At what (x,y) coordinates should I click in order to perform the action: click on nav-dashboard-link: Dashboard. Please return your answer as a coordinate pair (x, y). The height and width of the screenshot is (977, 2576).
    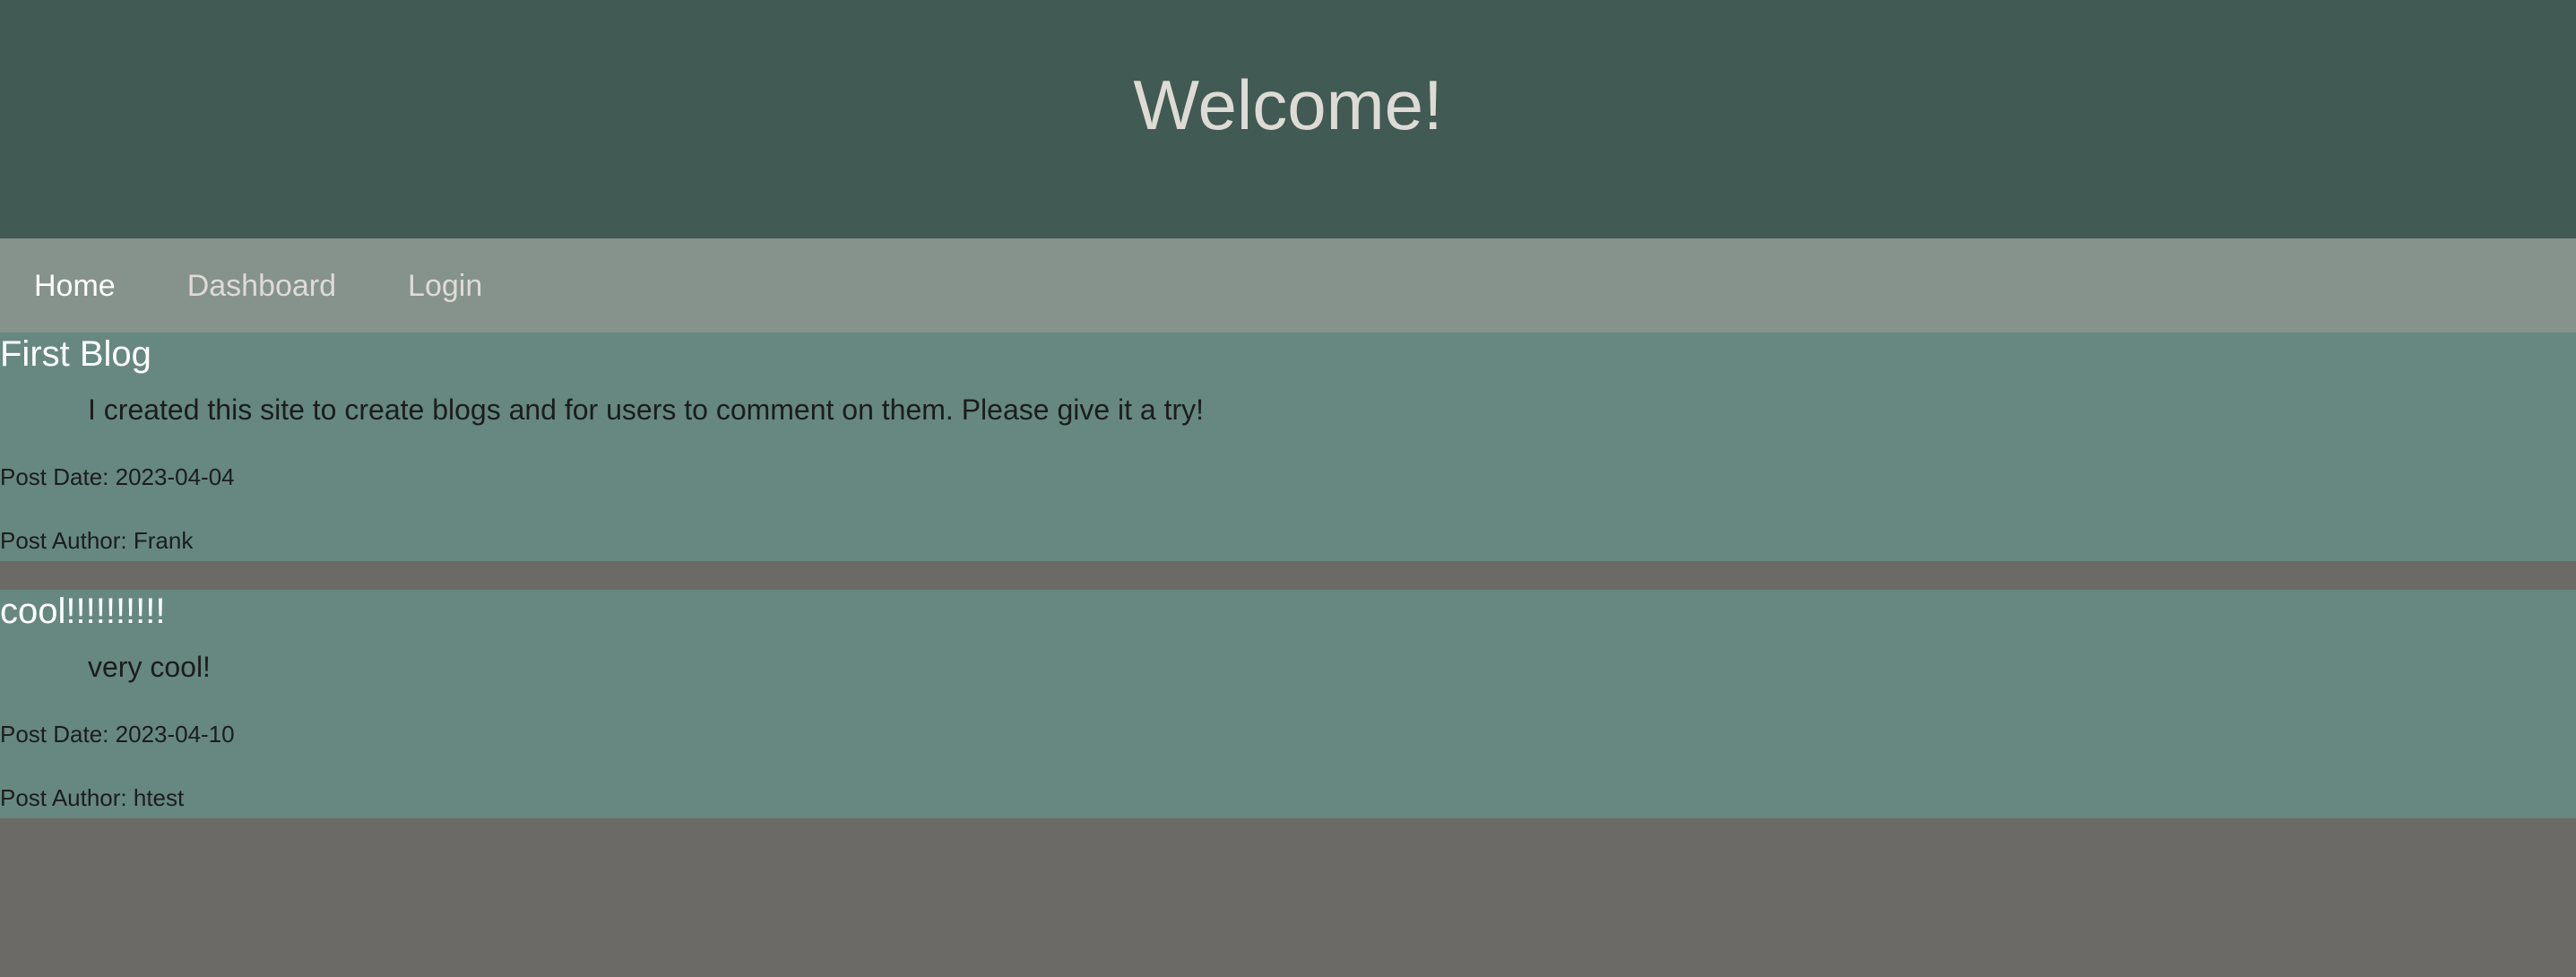
    Looking at the image, I should click on (261, 286).